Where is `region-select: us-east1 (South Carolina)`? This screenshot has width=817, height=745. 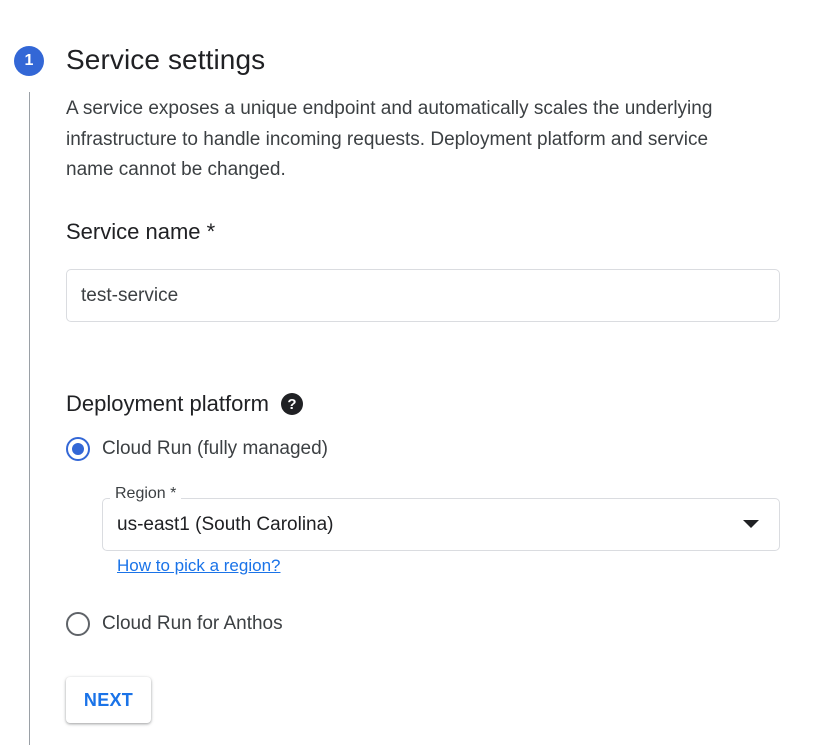
region-select: us-east1 (South Carolina) is located at coordinates (441, 524).